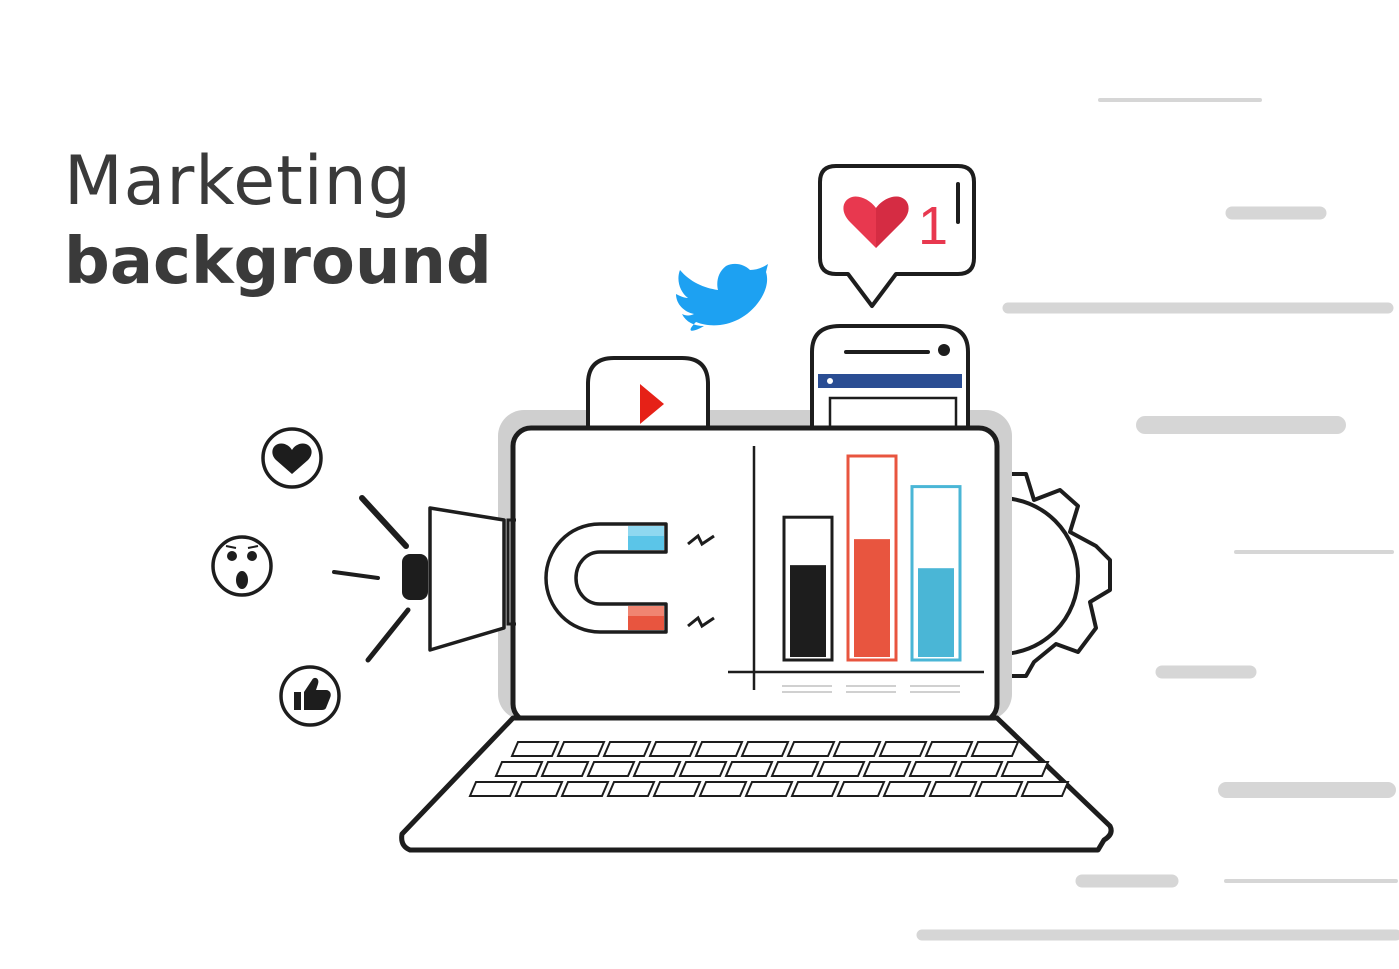  What do you see at coordinates (424, 579) in the screenshot?
I see `megaphone-icon` at bounding box center [424, 579].